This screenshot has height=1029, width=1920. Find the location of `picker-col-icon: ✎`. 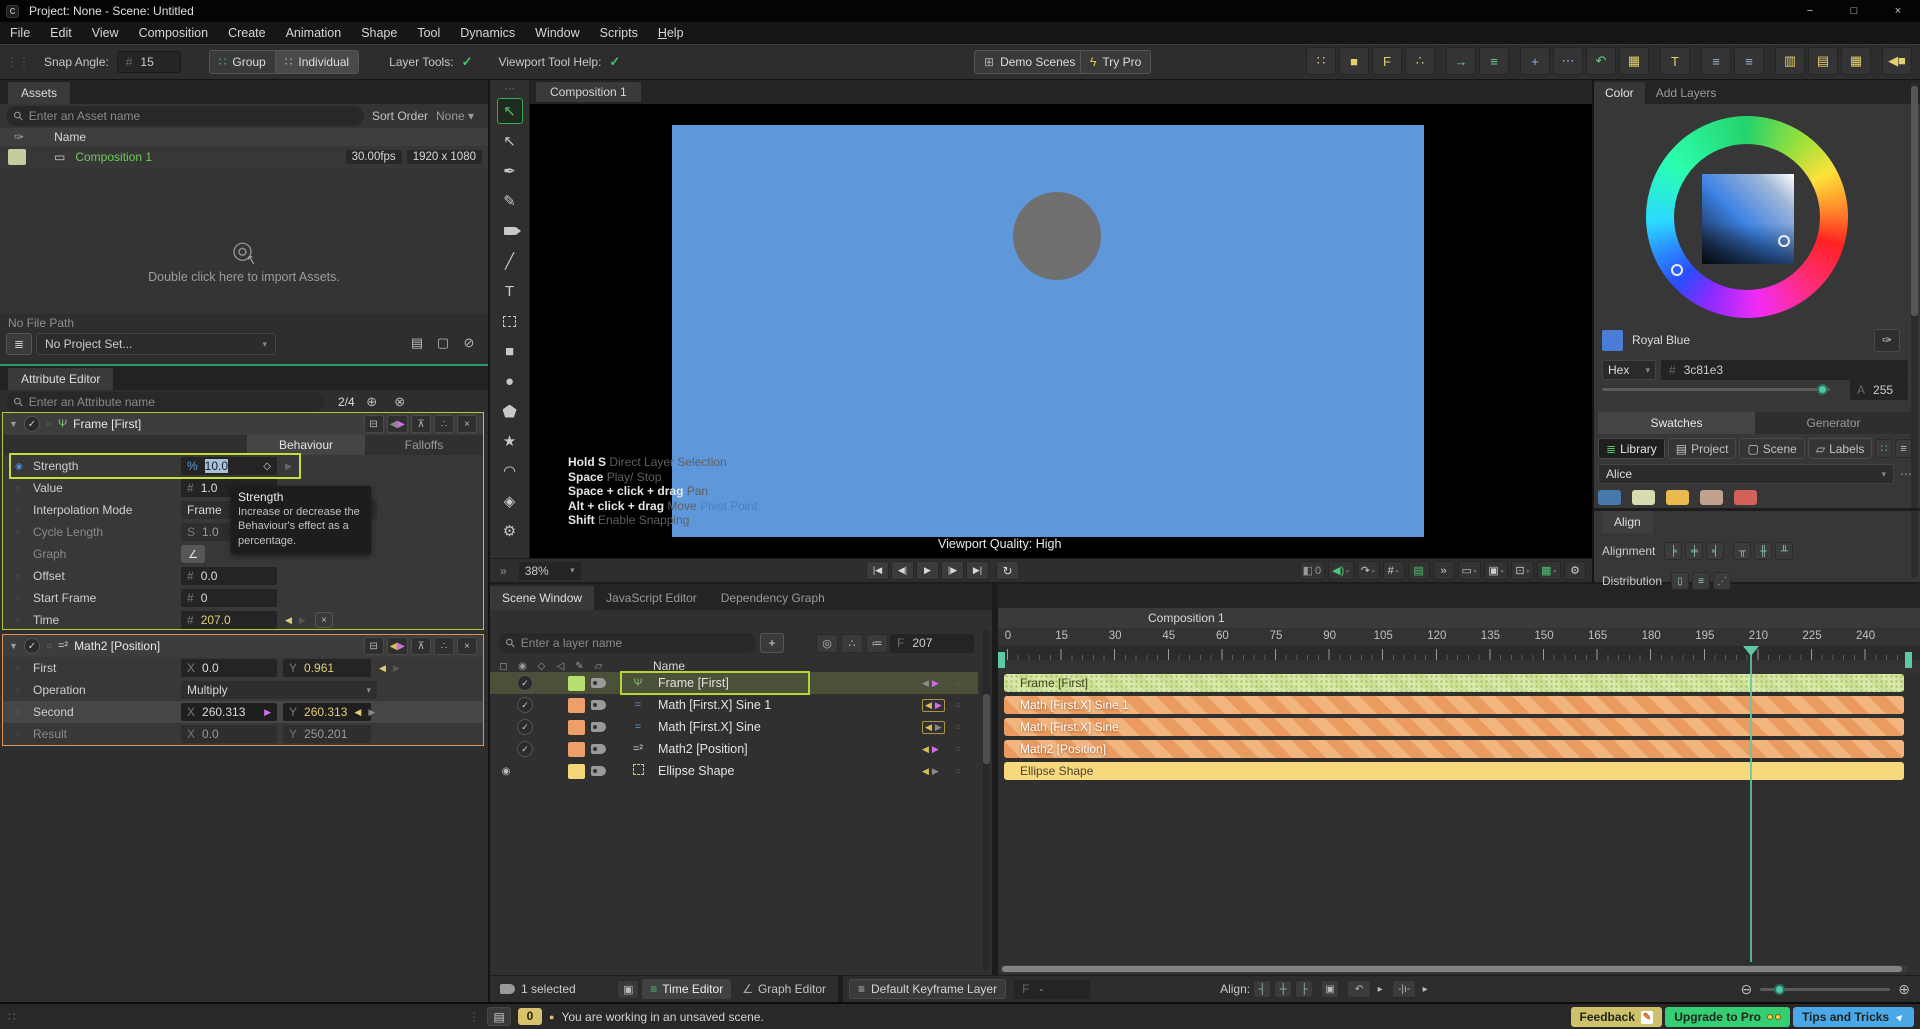

picker-col-icon: ✎ is located at coordinates (579, 666).